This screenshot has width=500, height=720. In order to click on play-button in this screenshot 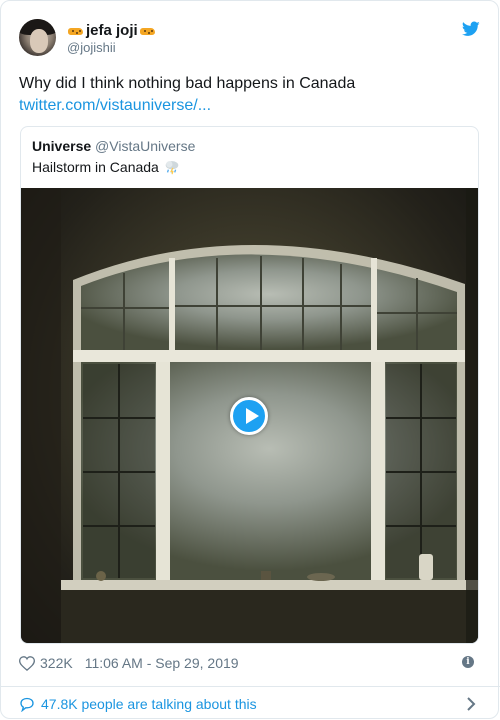, I will do `click(249, 416)`.